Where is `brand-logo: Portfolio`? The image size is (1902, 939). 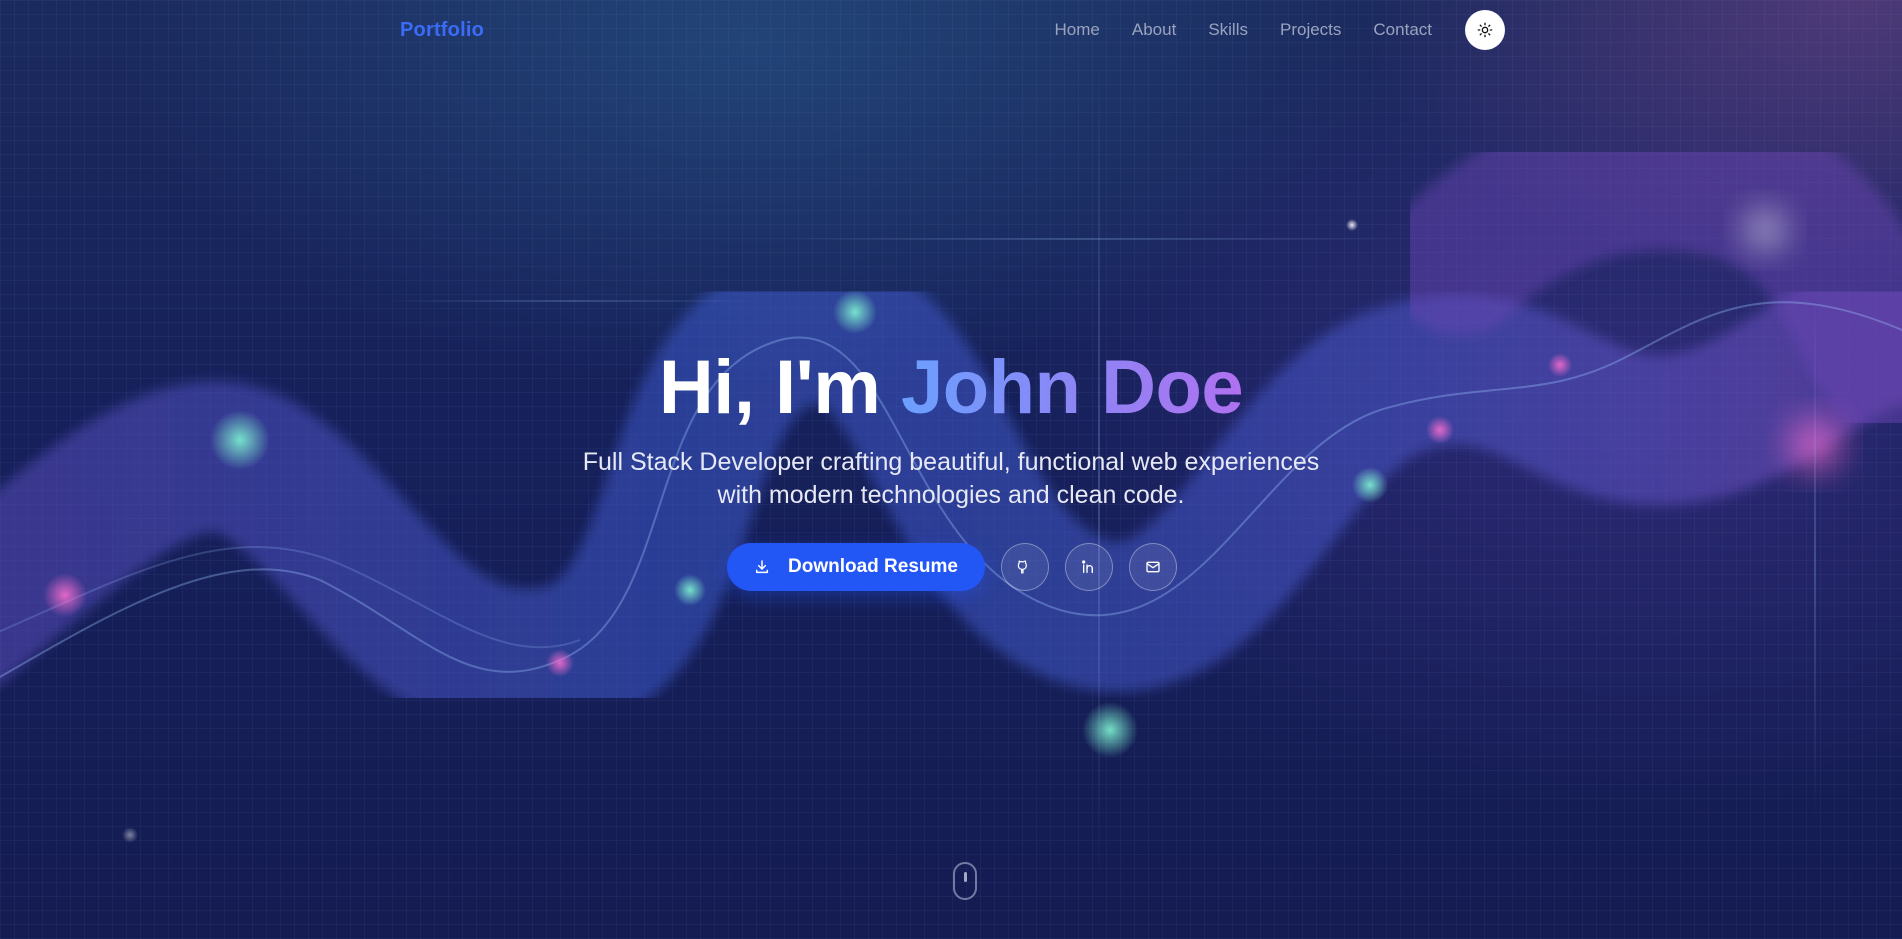
brand-logo: Portfolio is located at coordinates (442, 30).